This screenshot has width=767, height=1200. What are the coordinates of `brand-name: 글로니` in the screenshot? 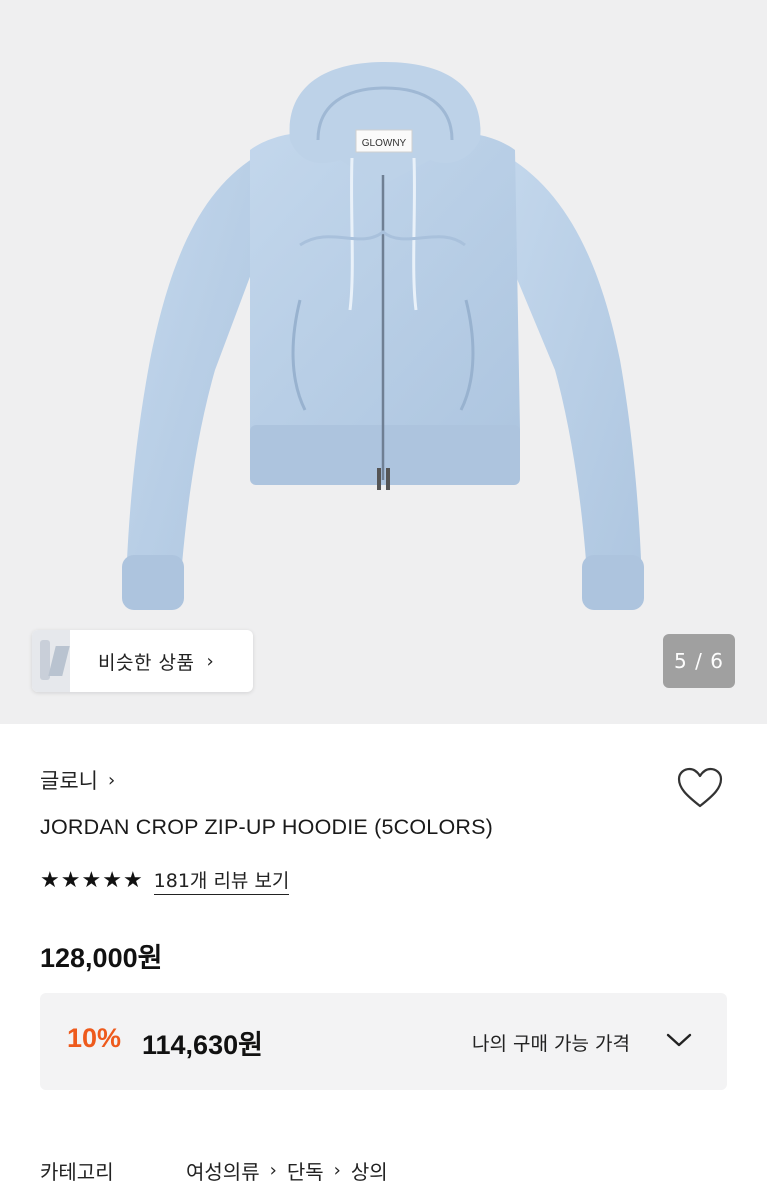 It's located at (69, 781).